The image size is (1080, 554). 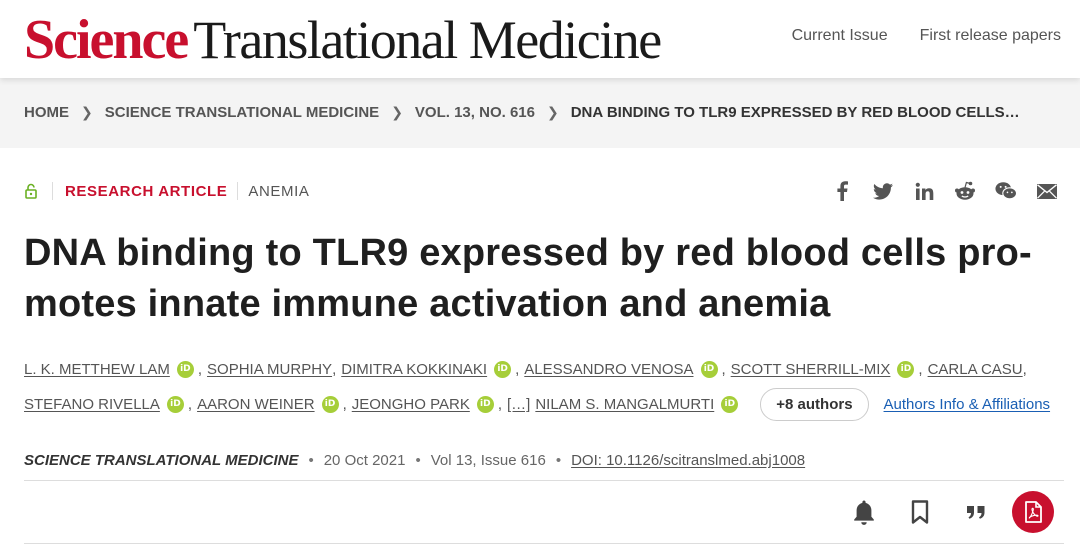 What do you see at coordinates (269, 369) in the screenshot?
I see `author-link: SOPHIA MURPHY` at bounding box center [269, 369].